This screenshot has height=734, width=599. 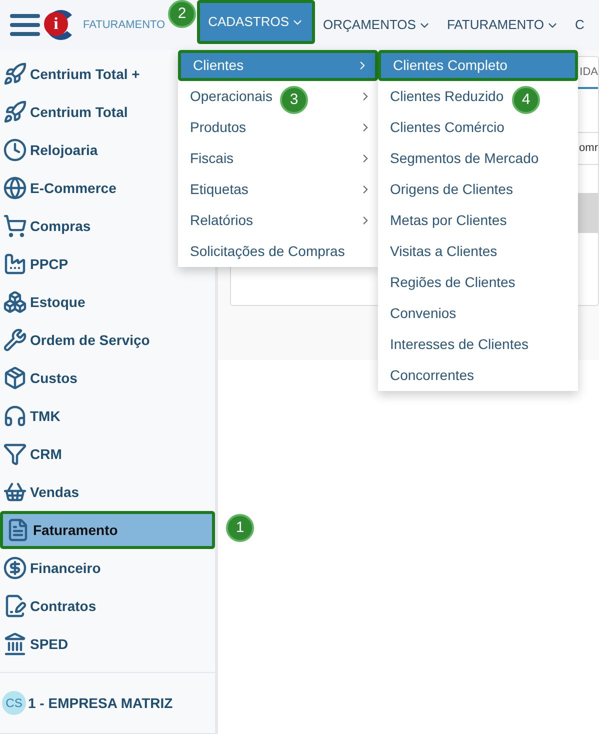 I want to click on submenu-item: Clientes Completo, so click(x=478, y=65).